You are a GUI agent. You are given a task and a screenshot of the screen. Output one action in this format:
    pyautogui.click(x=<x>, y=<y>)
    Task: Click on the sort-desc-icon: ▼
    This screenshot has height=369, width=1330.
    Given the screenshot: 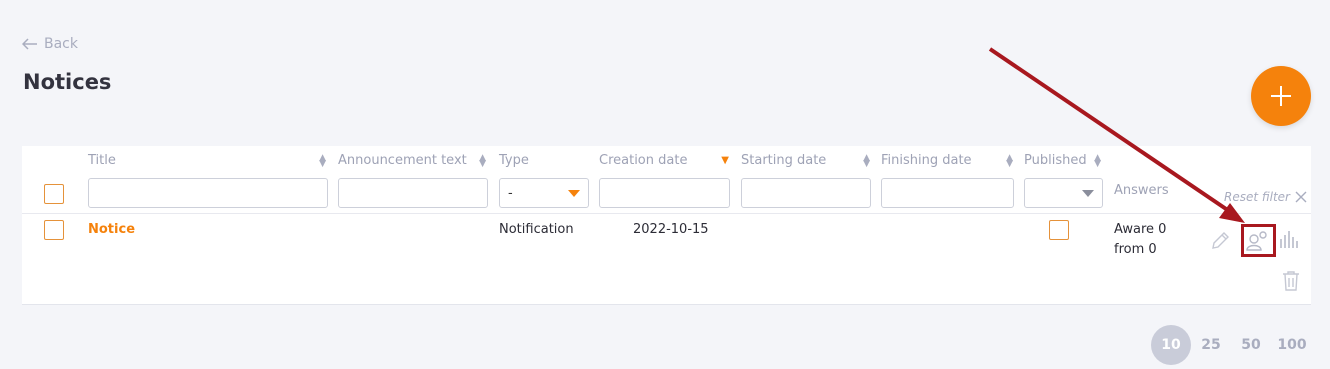 What is the action you would take?
    pyautogui.click(x=725, y=160)
    